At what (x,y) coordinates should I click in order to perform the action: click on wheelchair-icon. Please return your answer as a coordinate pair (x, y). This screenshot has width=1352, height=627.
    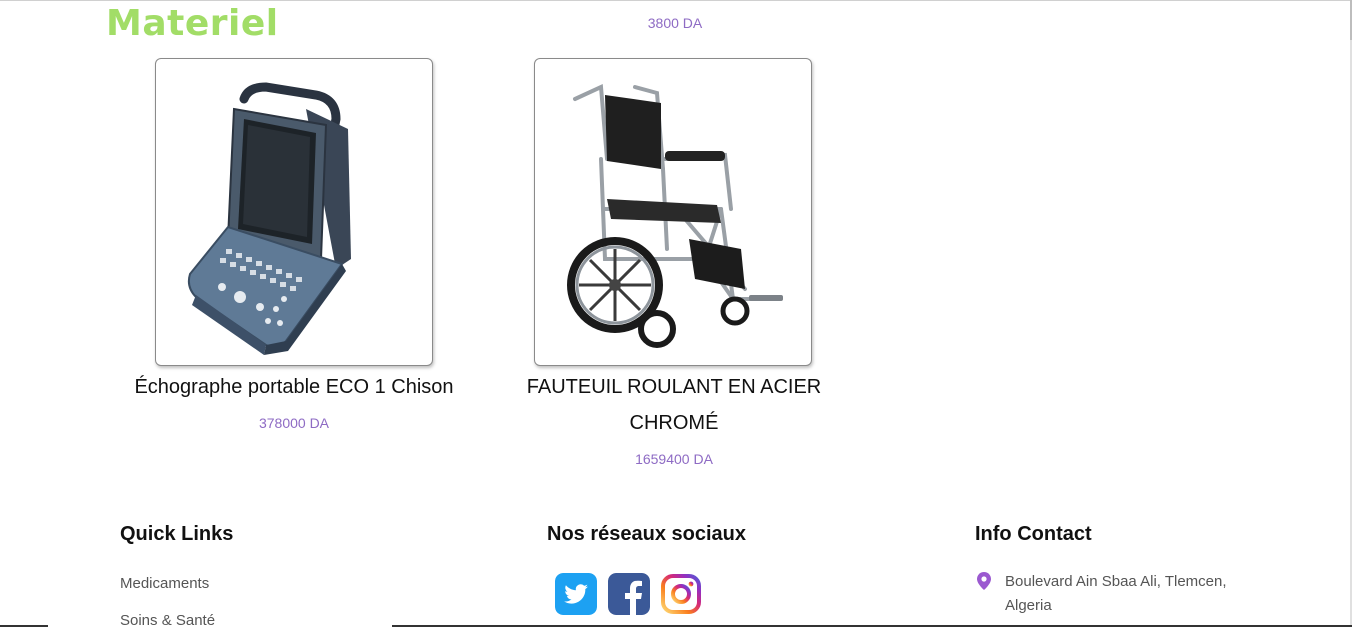
    Looking at the image, I should click on (675, 215).